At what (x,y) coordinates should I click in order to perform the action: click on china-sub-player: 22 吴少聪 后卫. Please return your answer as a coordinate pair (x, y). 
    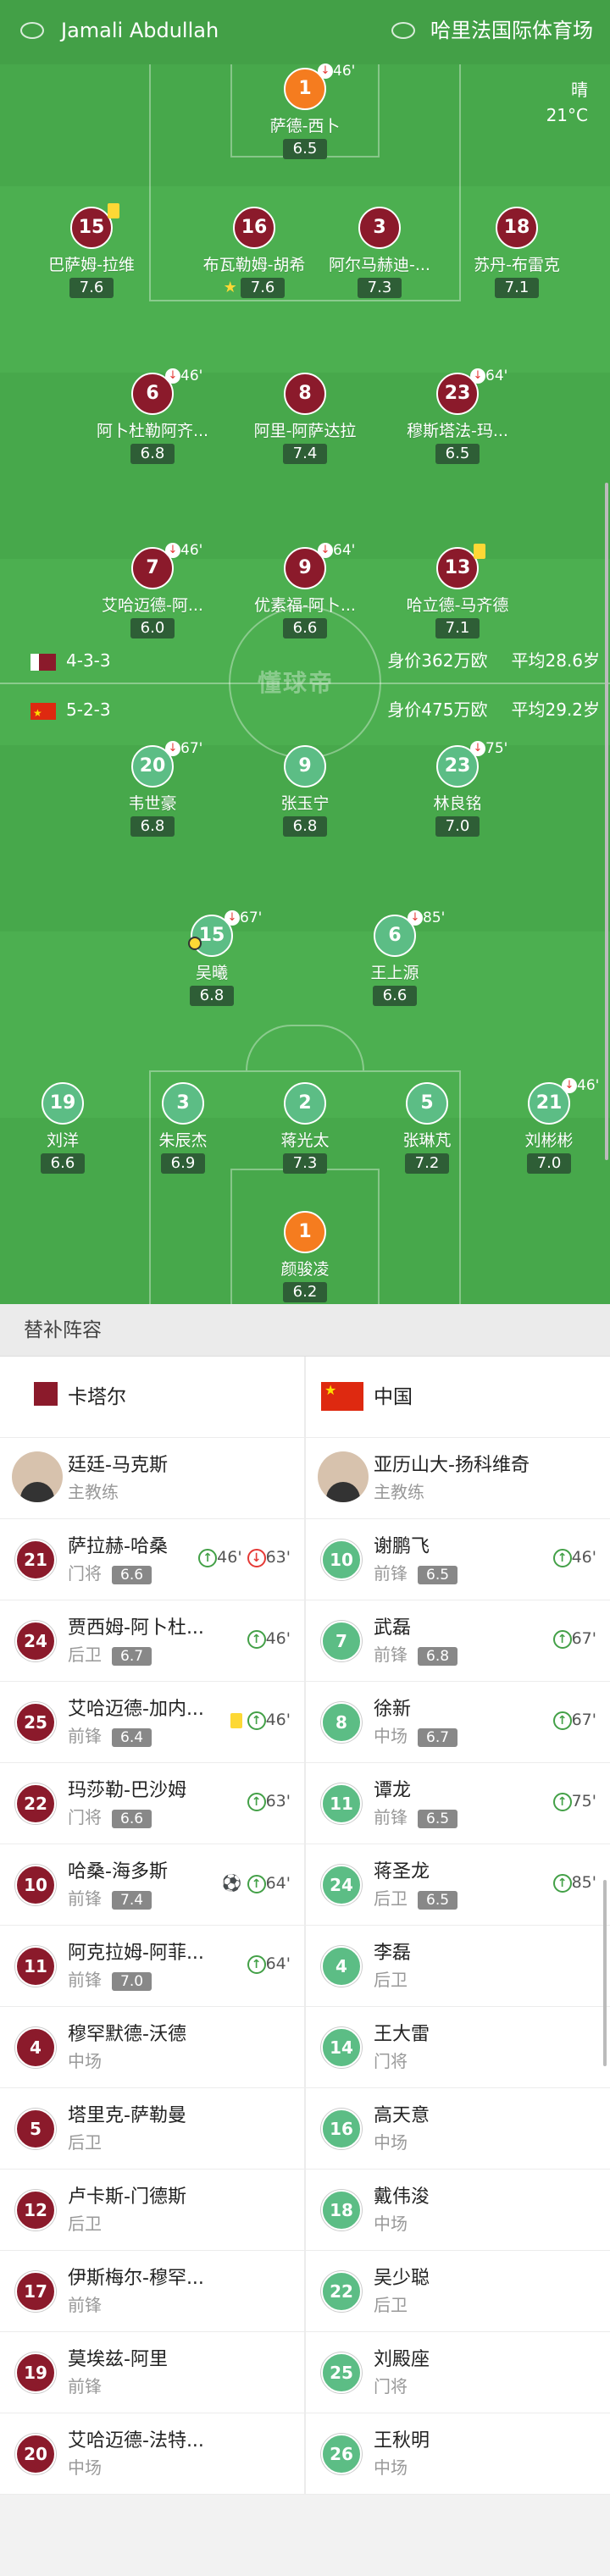
    Looking at the image, I should click on (458, 2291).